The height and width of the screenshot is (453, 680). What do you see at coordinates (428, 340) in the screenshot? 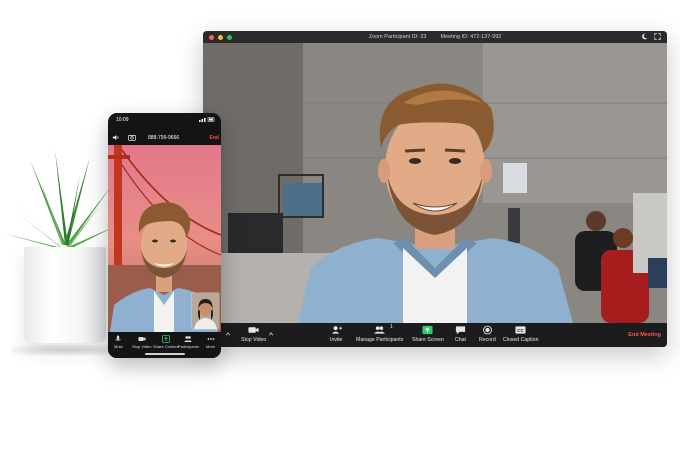
I see `share-screen-label: Share Screen` at bounding box center [428, 340].